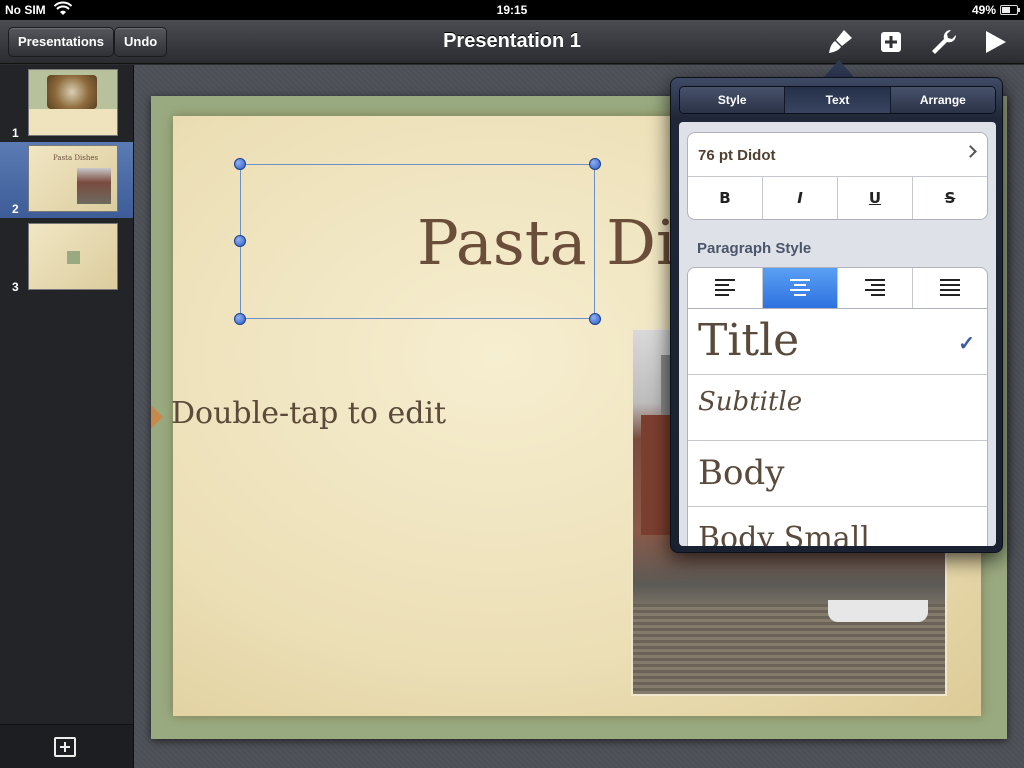  Describe the element at coordinates (15, 209) in the screenshot. I see `slide-number: 2` at that location.